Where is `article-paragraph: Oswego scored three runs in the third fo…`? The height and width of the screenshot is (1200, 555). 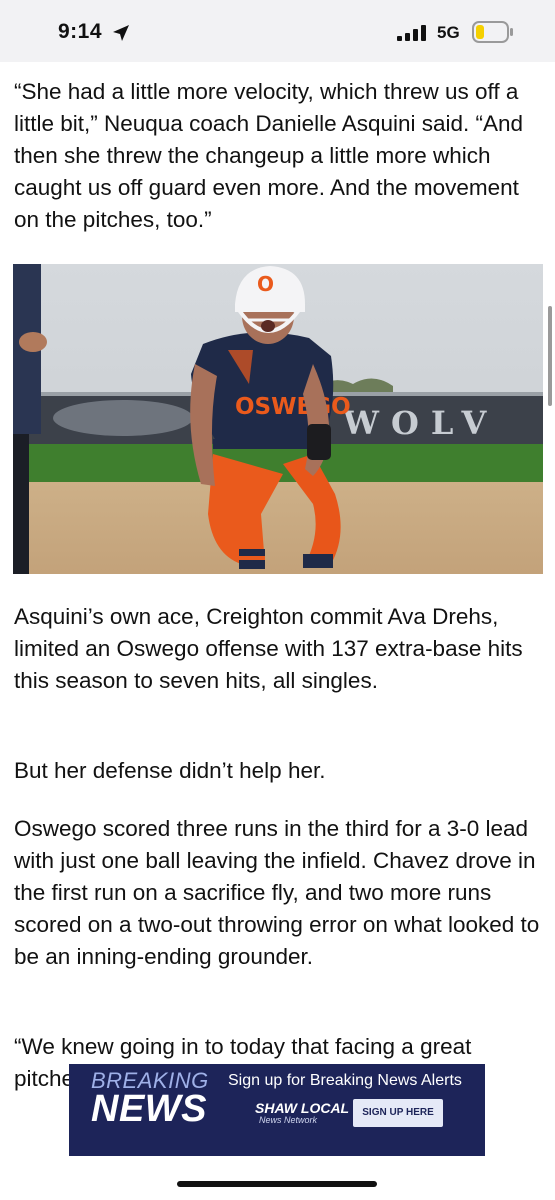 article-paragraph: Oswego scored three runs in the third fo… is located at coordinates (277, 892).